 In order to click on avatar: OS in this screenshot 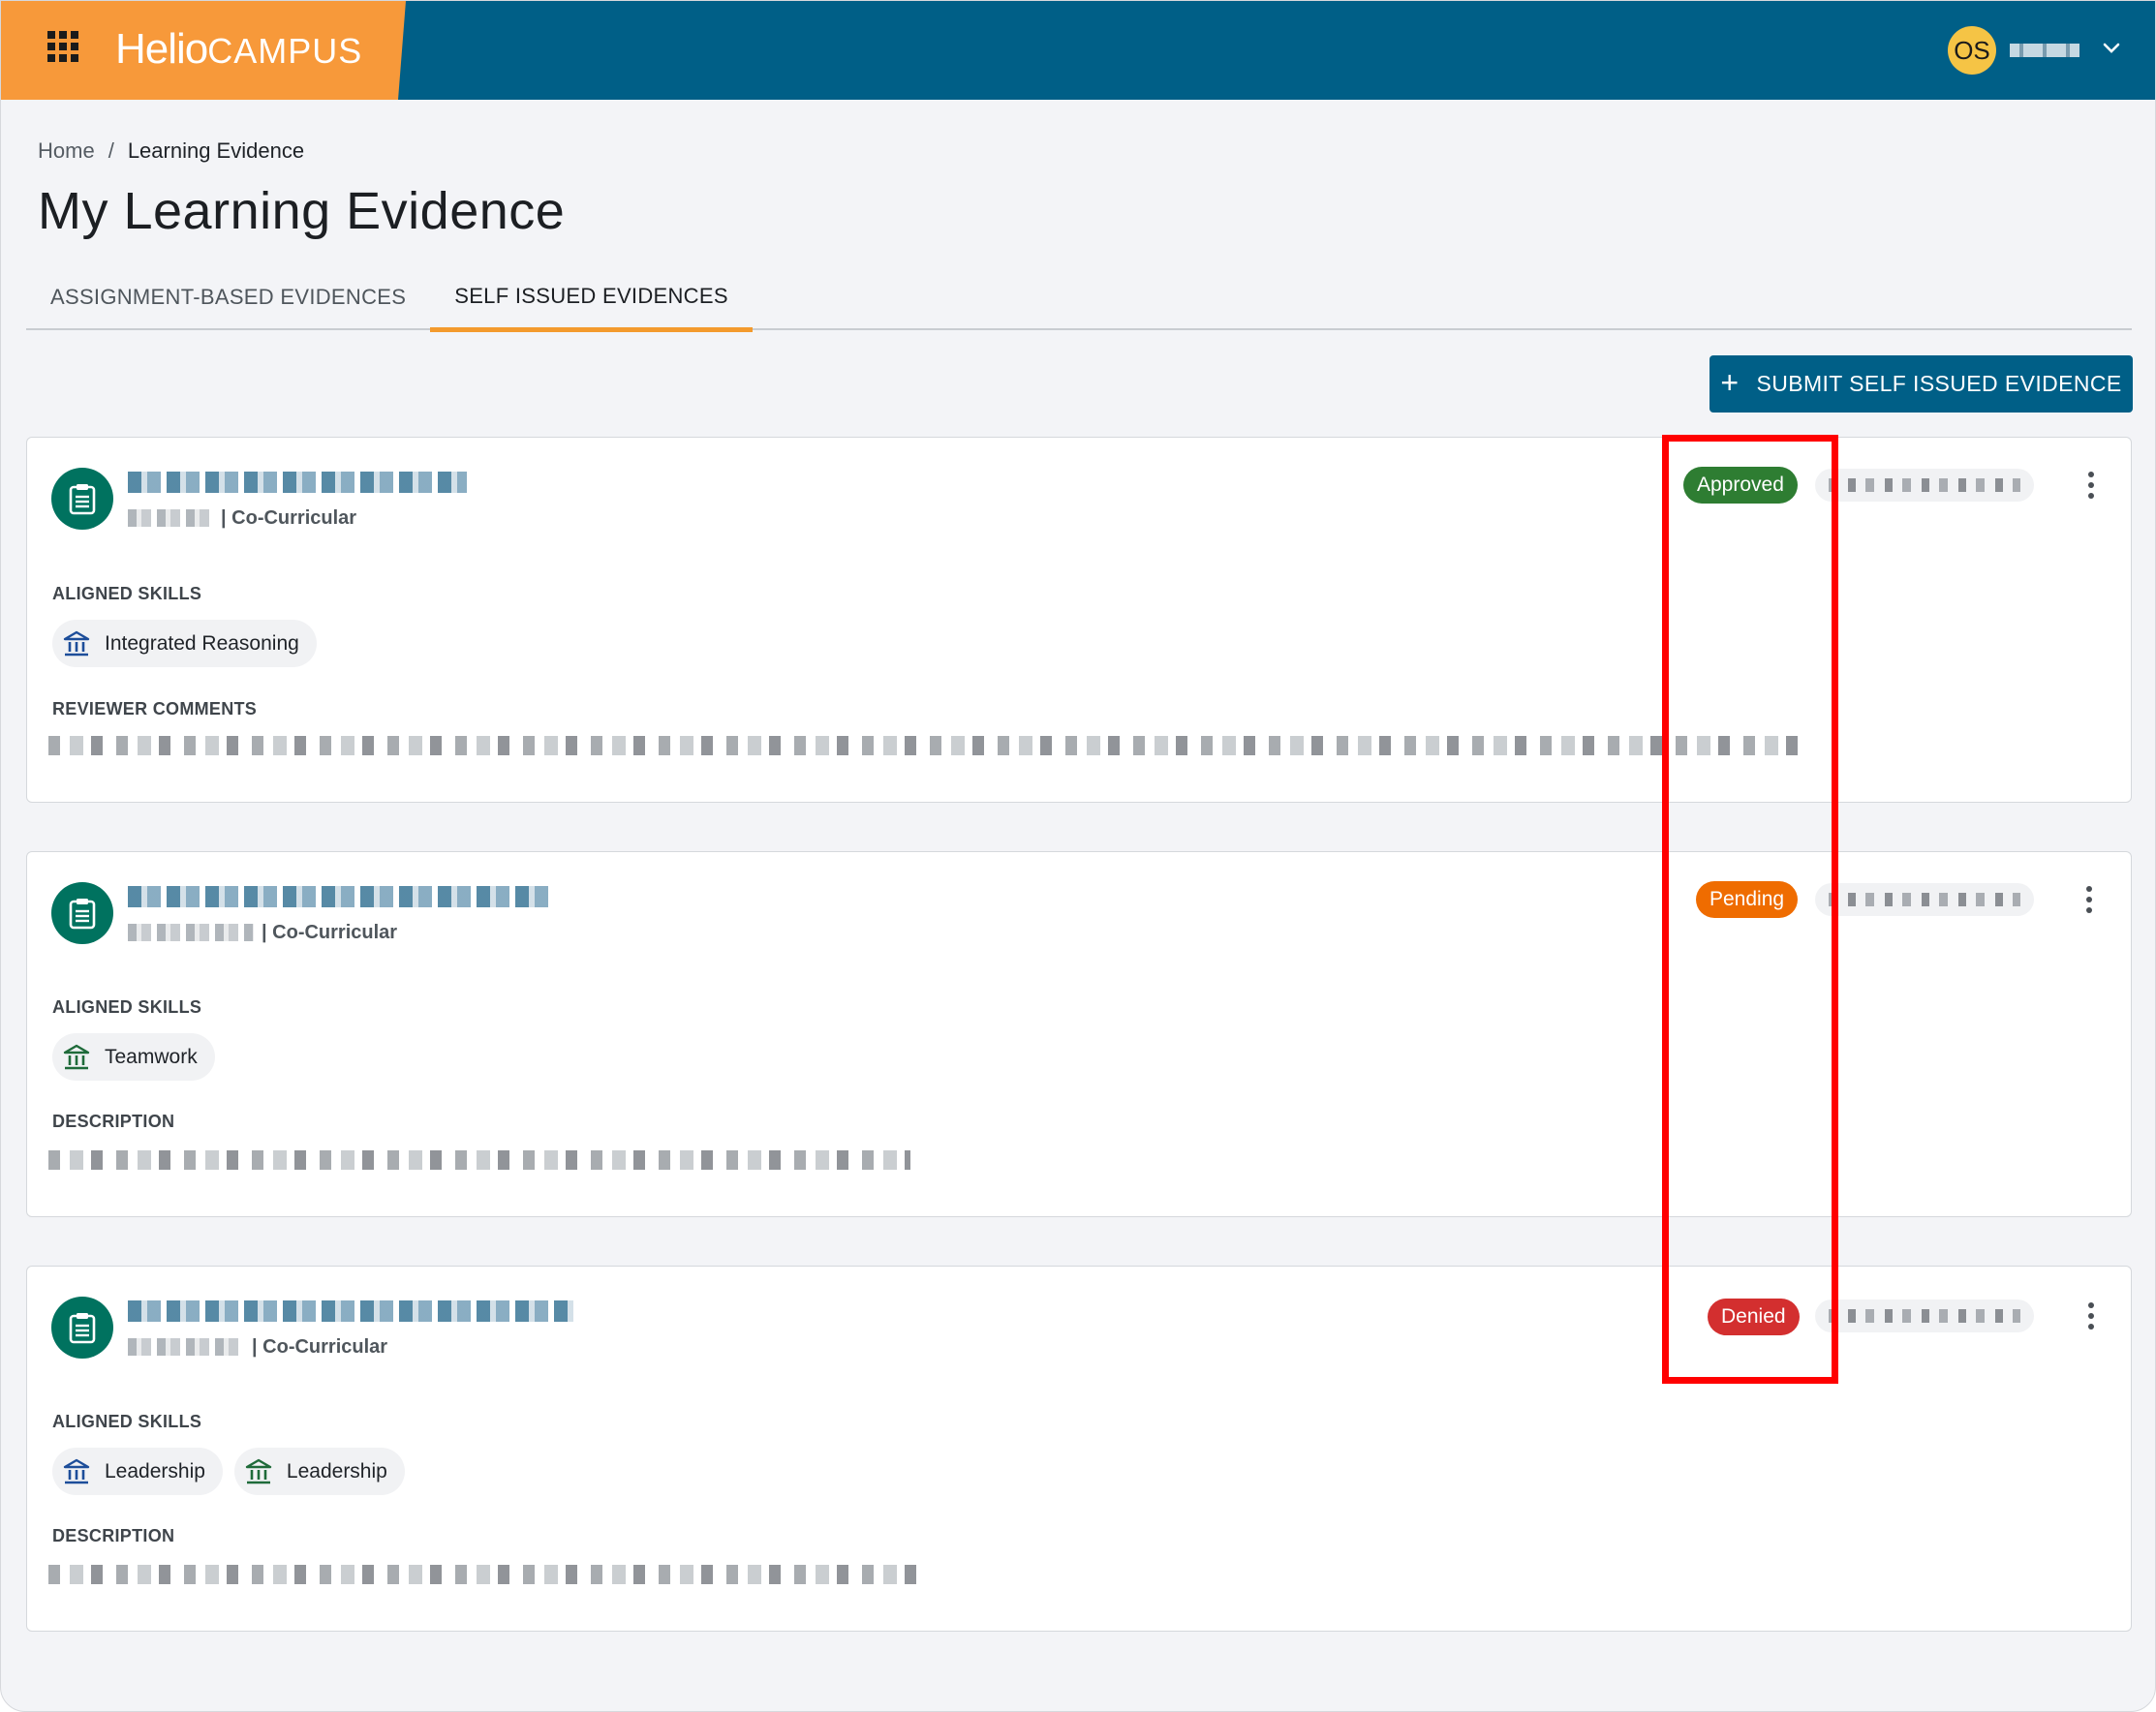, I will do `click(1972, 50)`.